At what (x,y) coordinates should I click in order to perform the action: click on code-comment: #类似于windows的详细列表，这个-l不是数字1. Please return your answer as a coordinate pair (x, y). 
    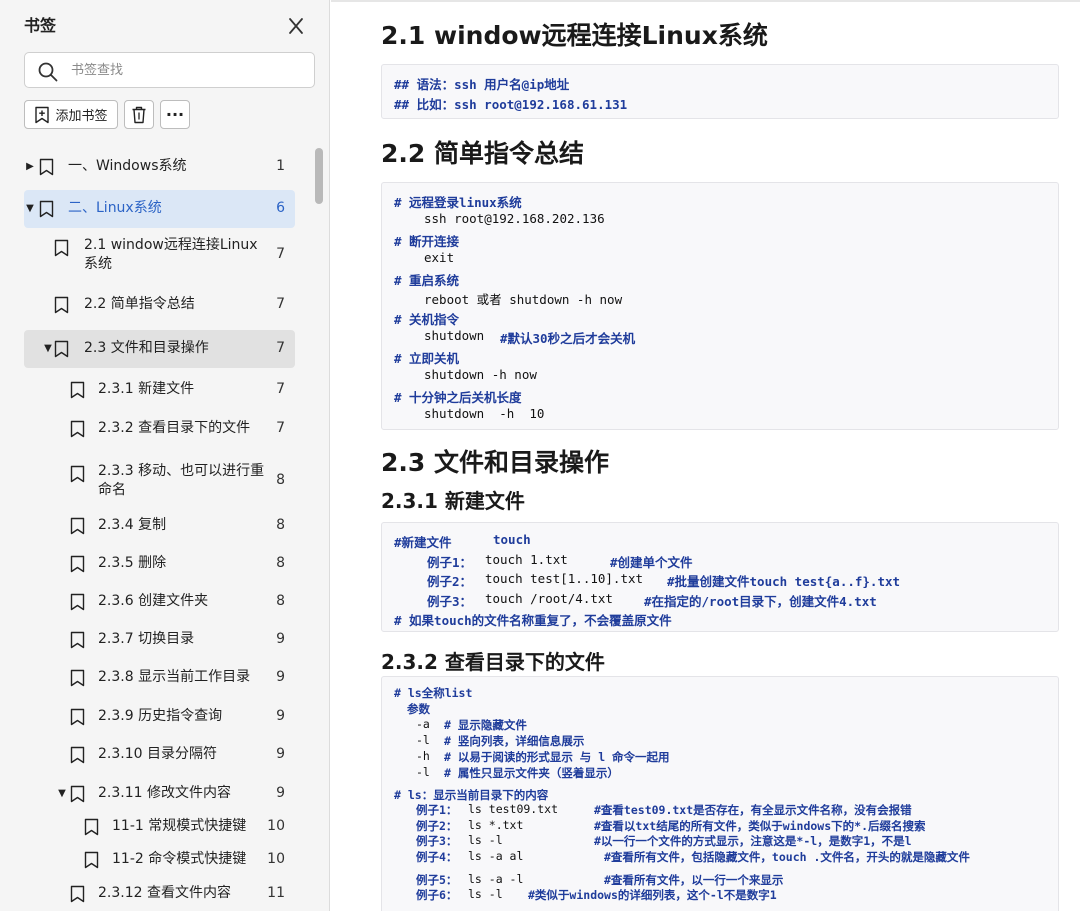
    Looking at the image, I should click on (652, 895).